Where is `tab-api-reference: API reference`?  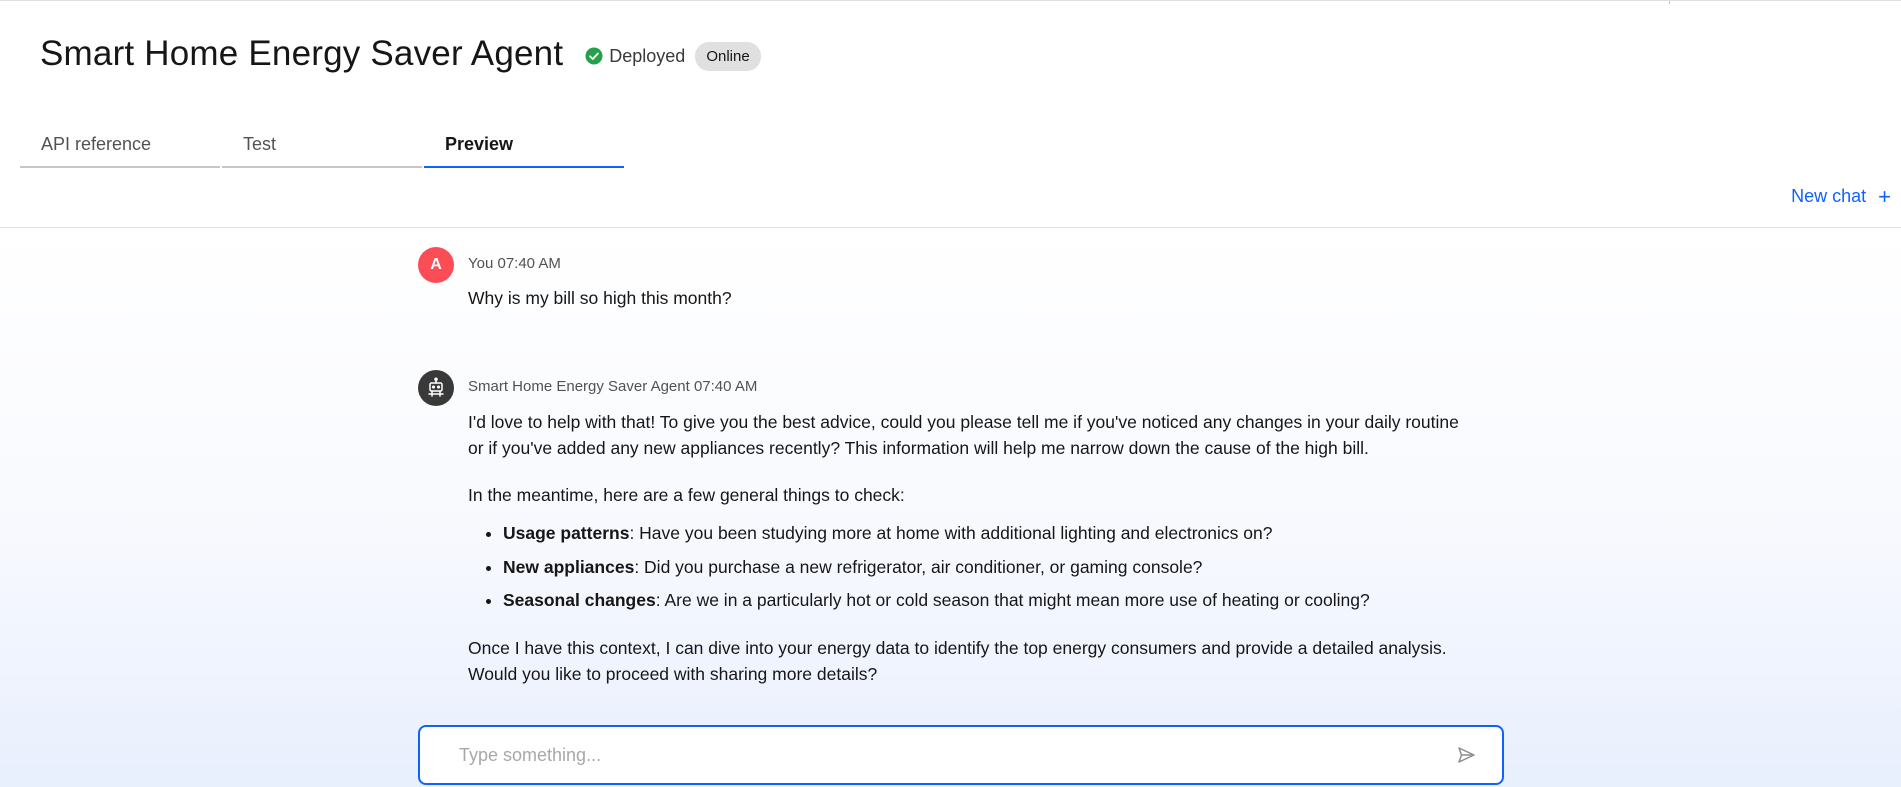
tab-api-reference: API reference is located at coordinates (120, 145).